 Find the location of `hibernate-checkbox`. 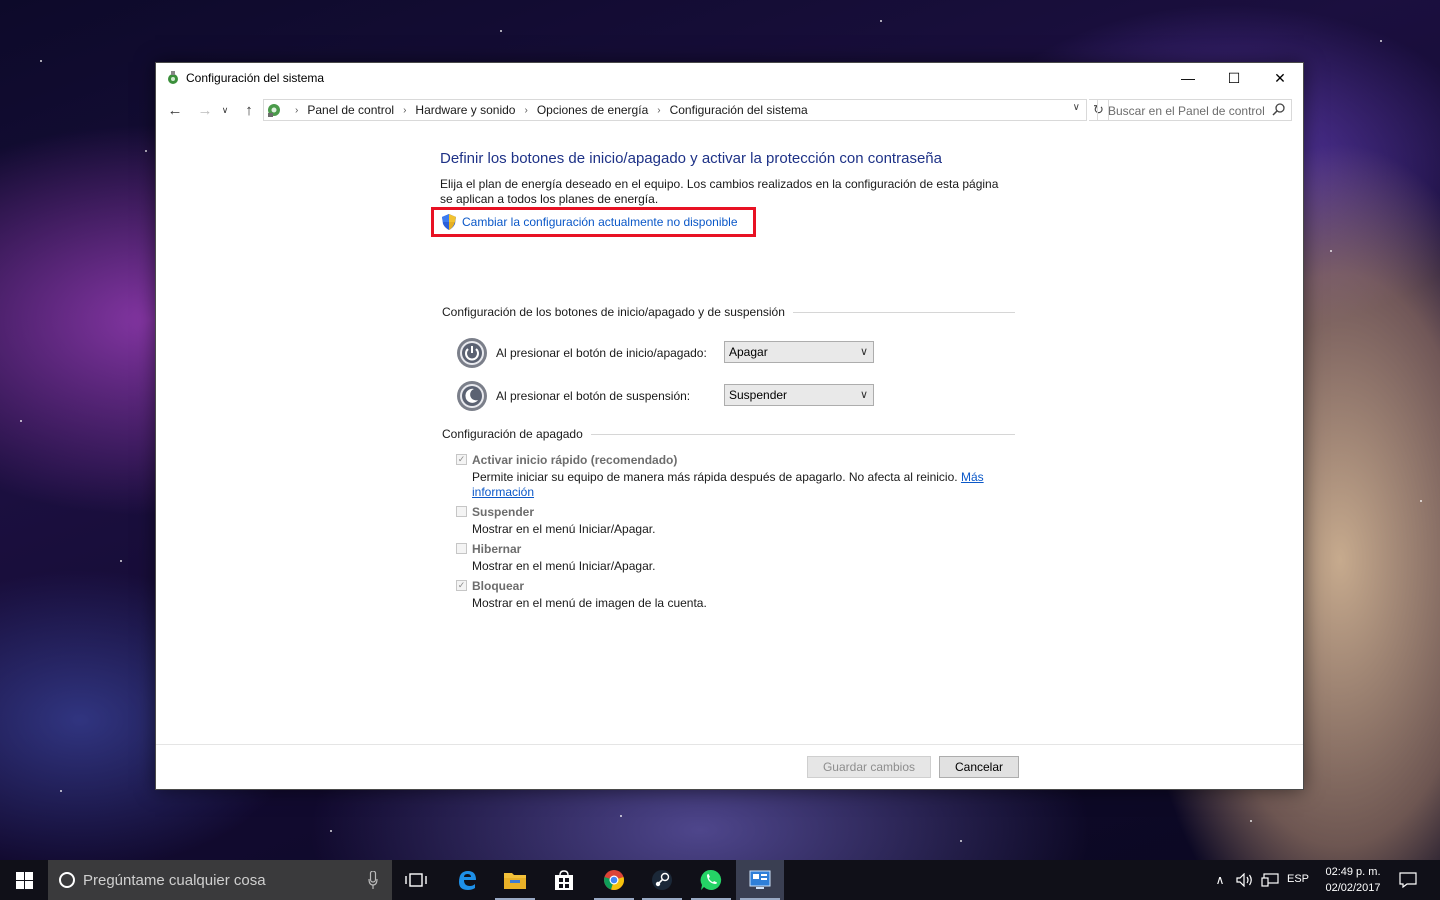

hibernate-checkbox is located at coordinates (461, 548).